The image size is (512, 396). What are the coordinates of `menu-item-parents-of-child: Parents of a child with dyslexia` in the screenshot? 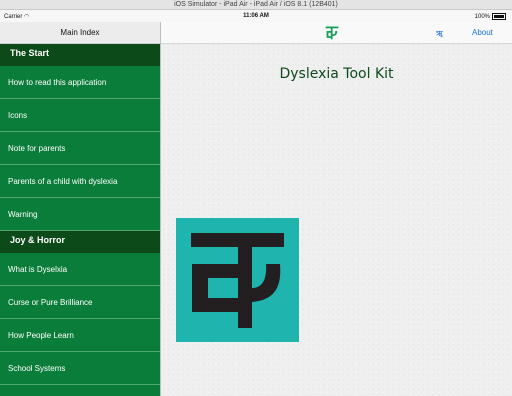 It's located at (80, 181).